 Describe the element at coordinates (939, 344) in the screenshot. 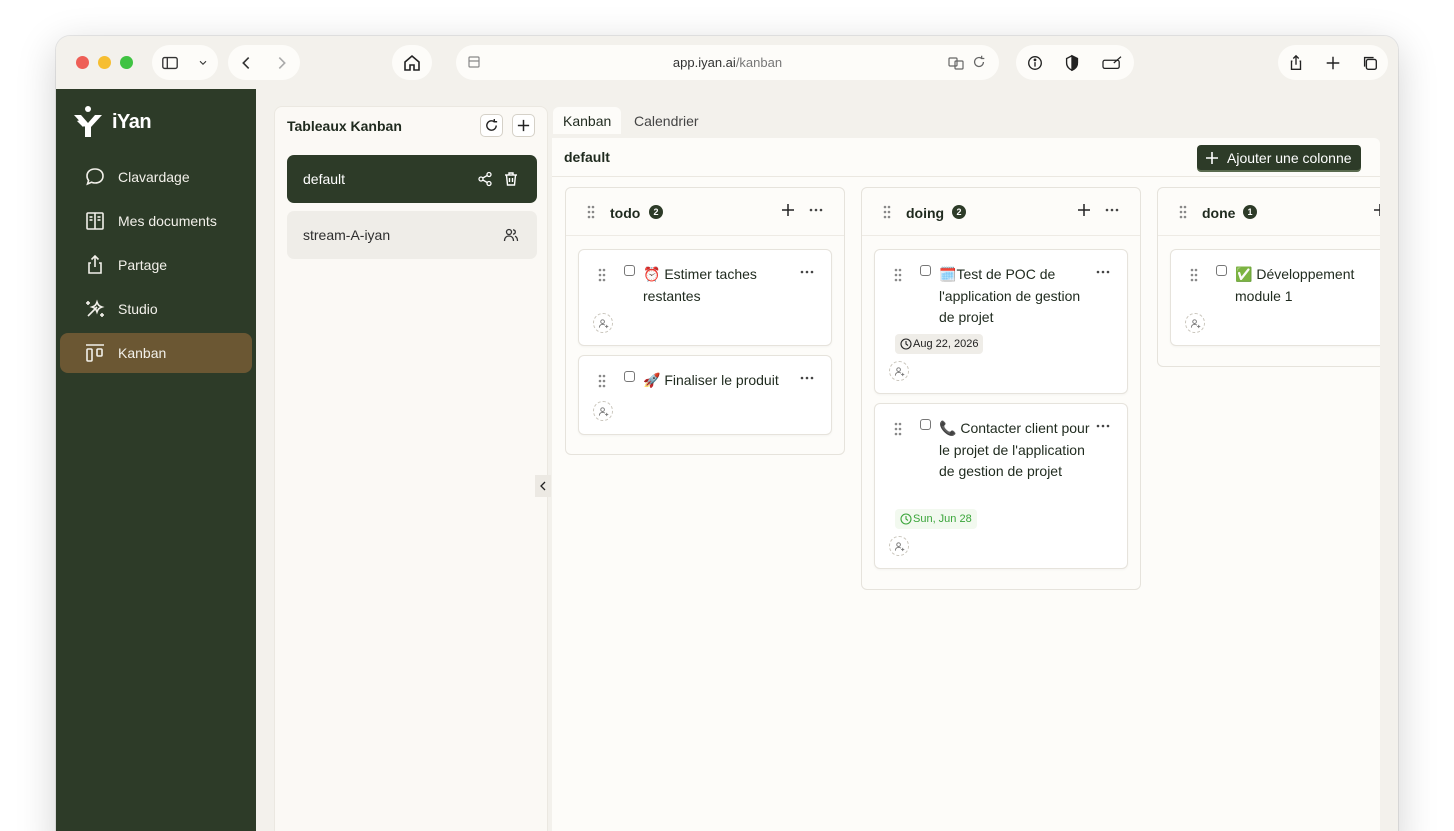

I see `due-date-badge: Aug 22, 2026` at that location.